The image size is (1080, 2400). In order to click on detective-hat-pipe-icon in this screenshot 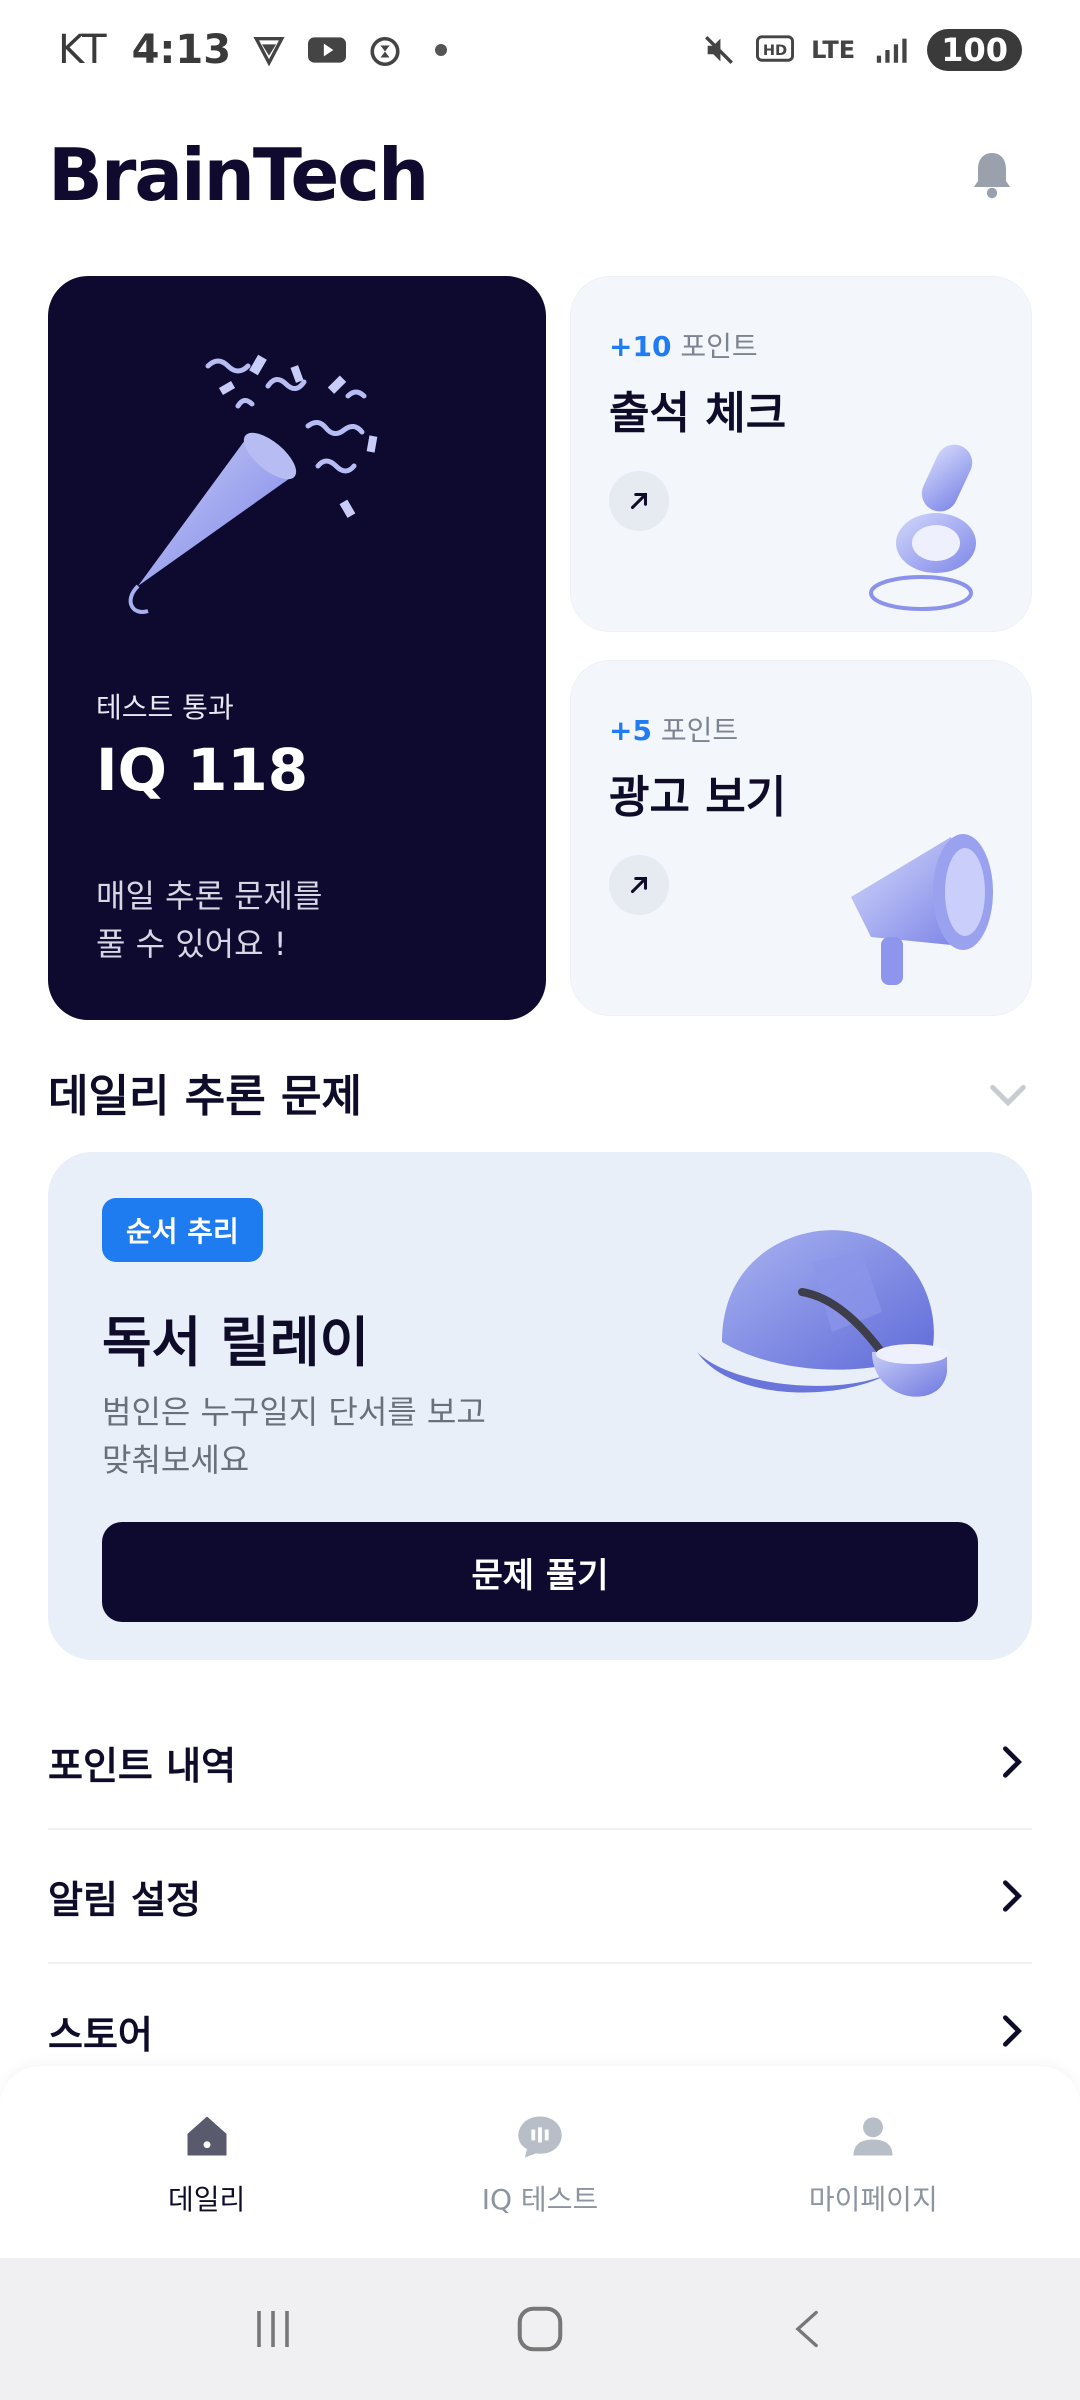, I will do `click(822, 1313)`.